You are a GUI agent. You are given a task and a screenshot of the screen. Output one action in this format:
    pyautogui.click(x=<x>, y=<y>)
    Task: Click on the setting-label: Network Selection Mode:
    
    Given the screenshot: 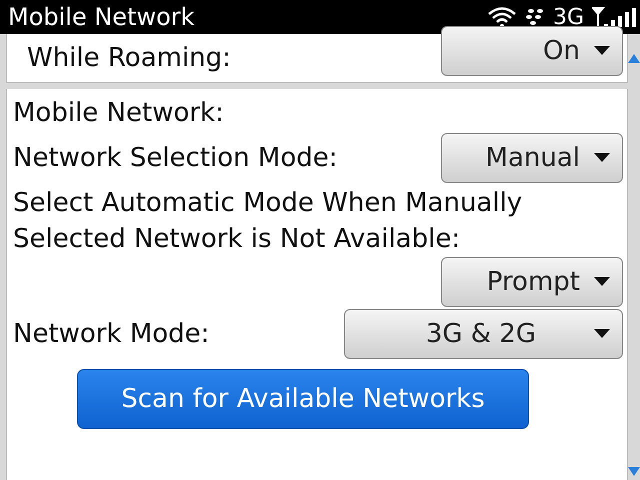 What is the action you would take?
    pyautogui.click(x=175, y=158)
    